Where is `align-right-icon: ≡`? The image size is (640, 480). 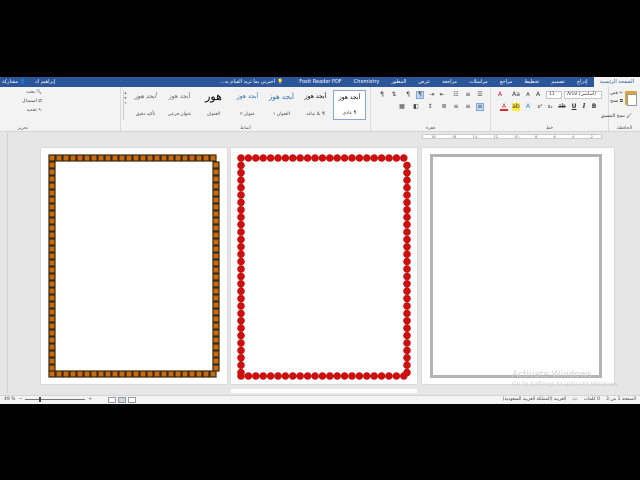
align-right-icon: ≡ is located at coordinates (480, 107).